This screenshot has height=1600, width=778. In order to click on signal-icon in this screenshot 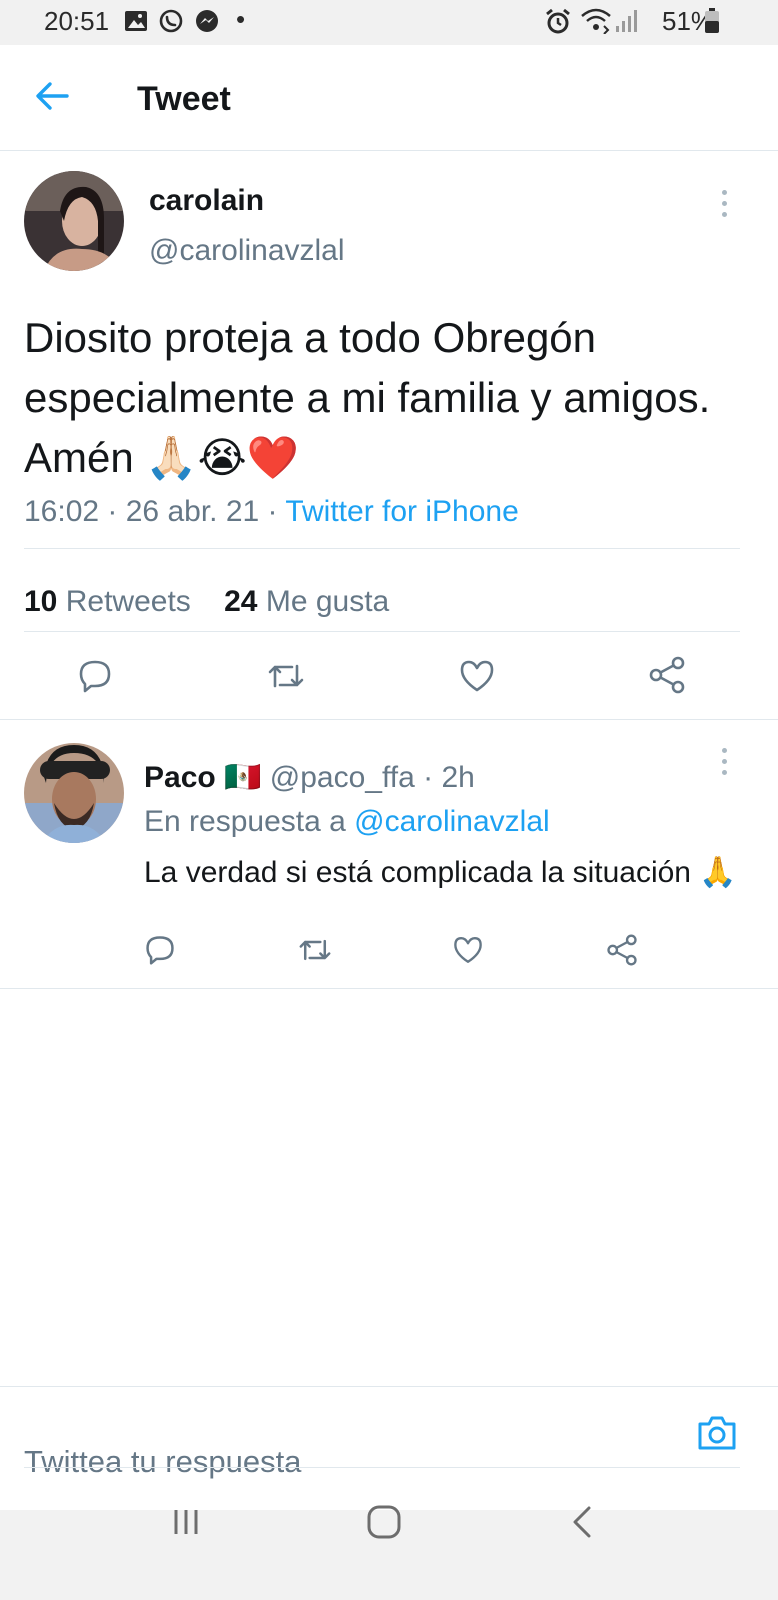, I will do `click(626, 21)`.